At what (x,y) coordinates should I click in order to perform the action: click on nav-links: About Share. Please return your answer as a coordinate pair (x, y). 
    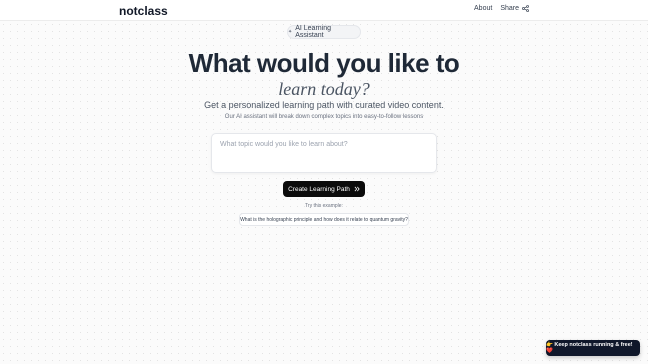
    Looking at the image, I should click on (501, 8).